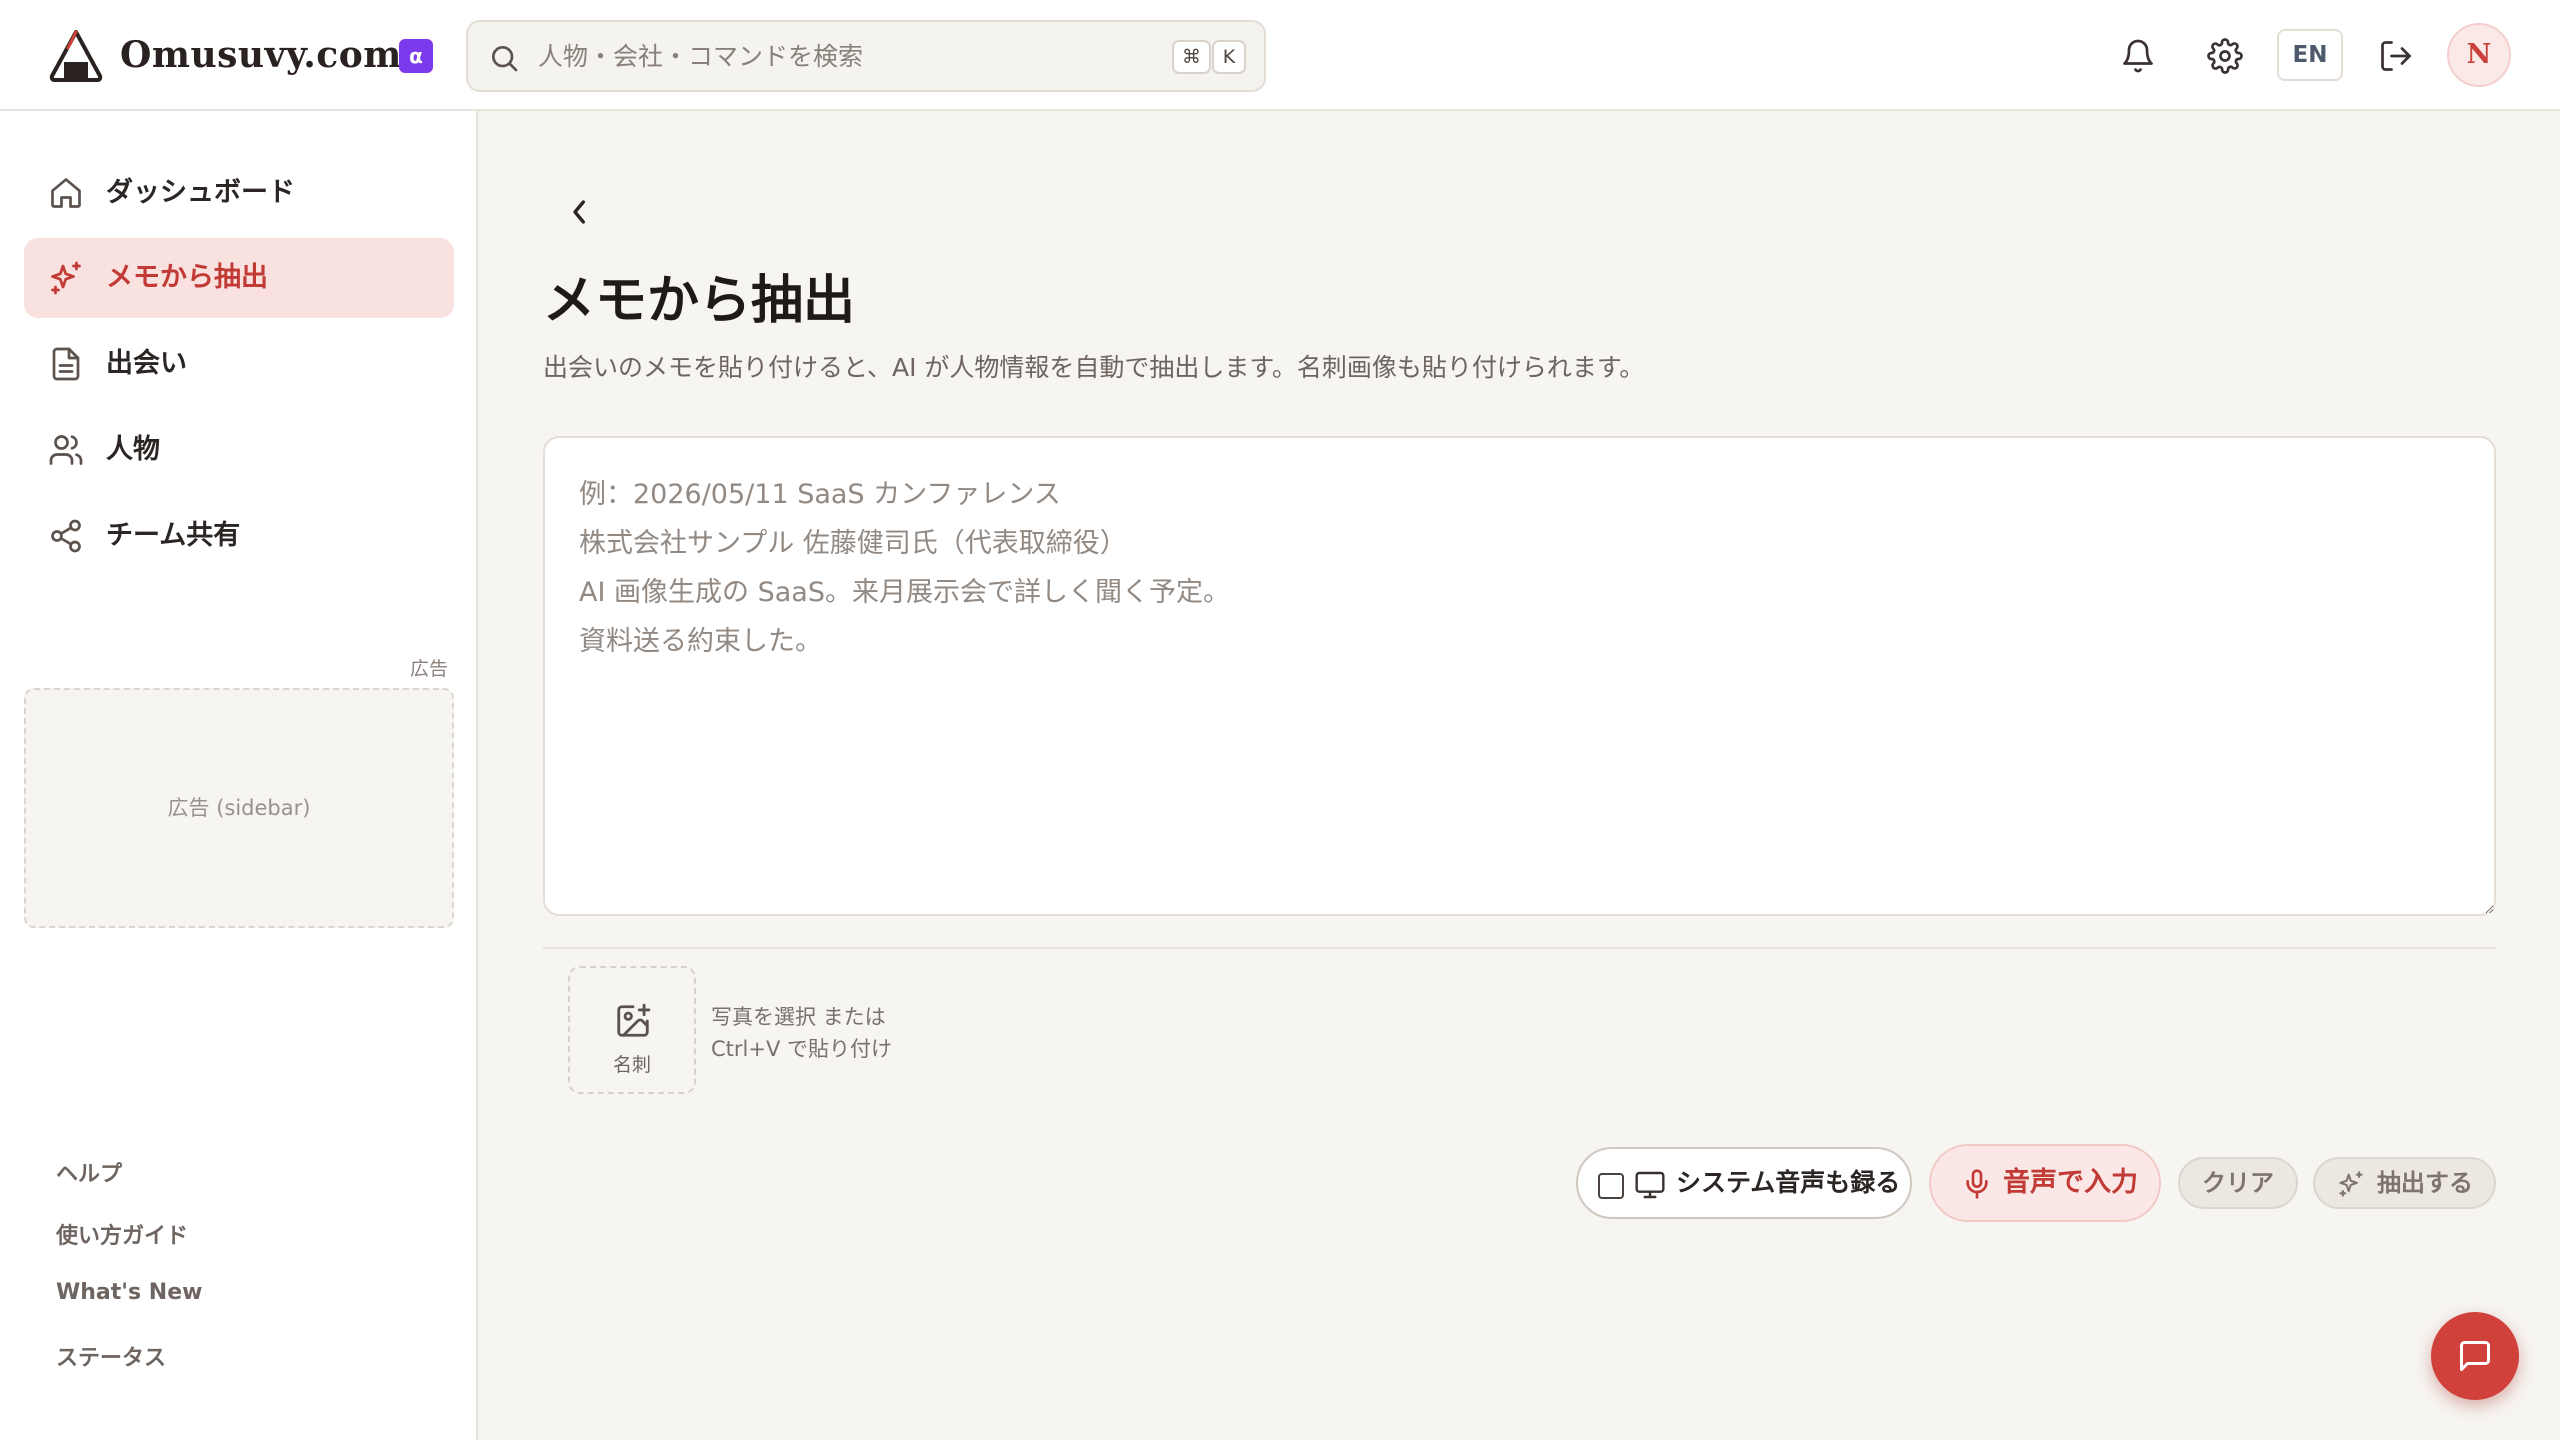  Describe the element at coordinates (2425, 1183) in the screenshot. I see `extract-label: 抽出する` at that location.